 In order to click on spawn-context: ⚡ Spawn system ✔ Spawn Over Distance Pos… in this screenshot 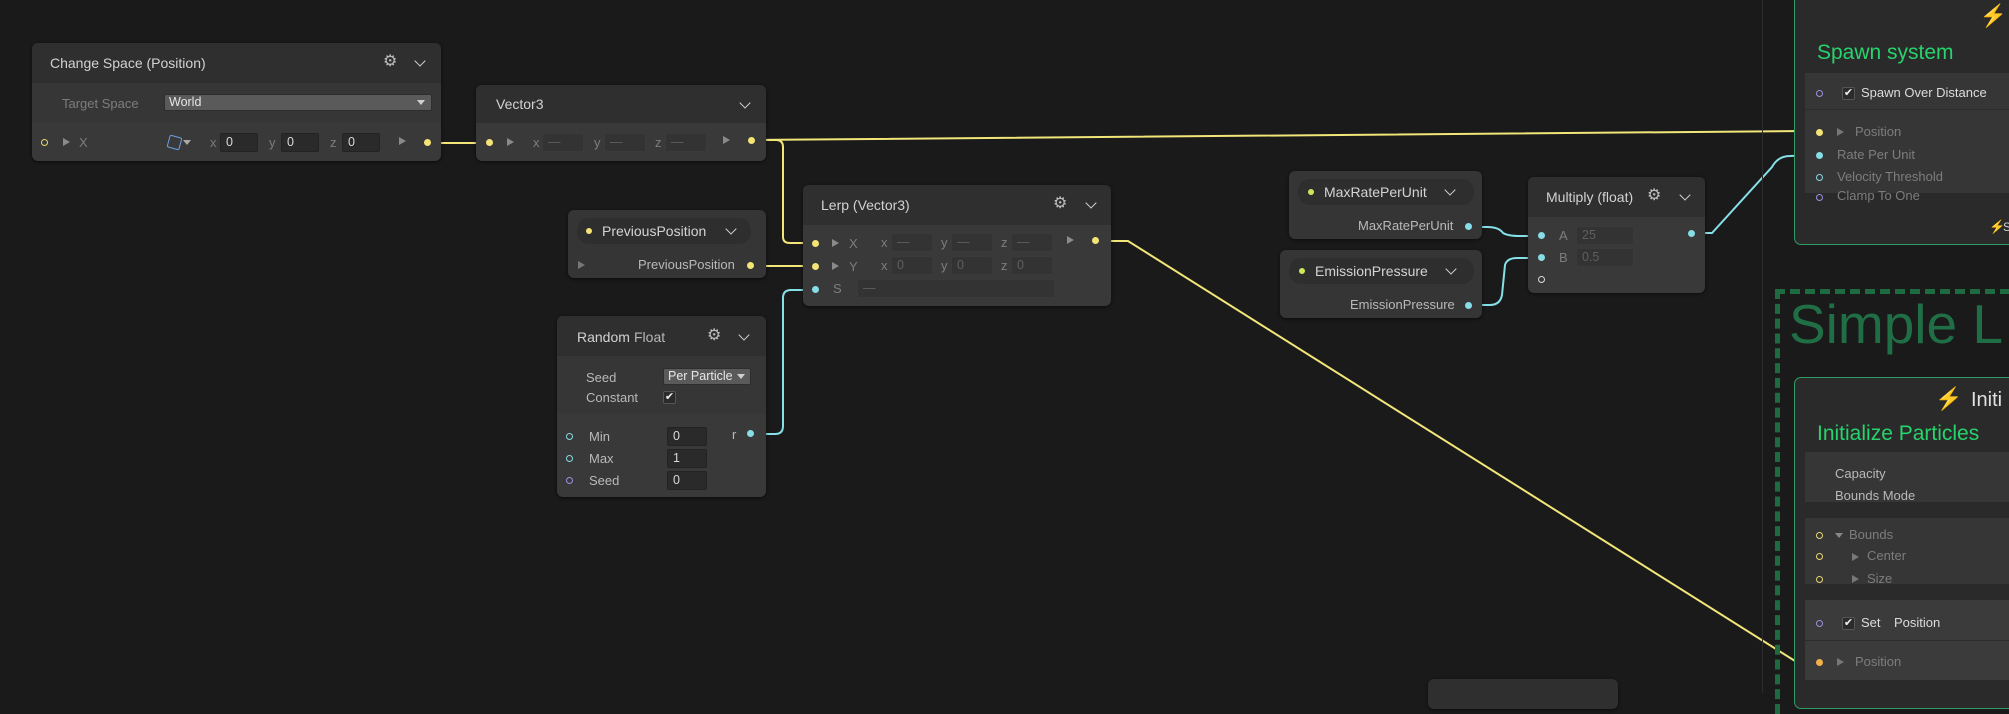, I will do `click(1901, 122)`.